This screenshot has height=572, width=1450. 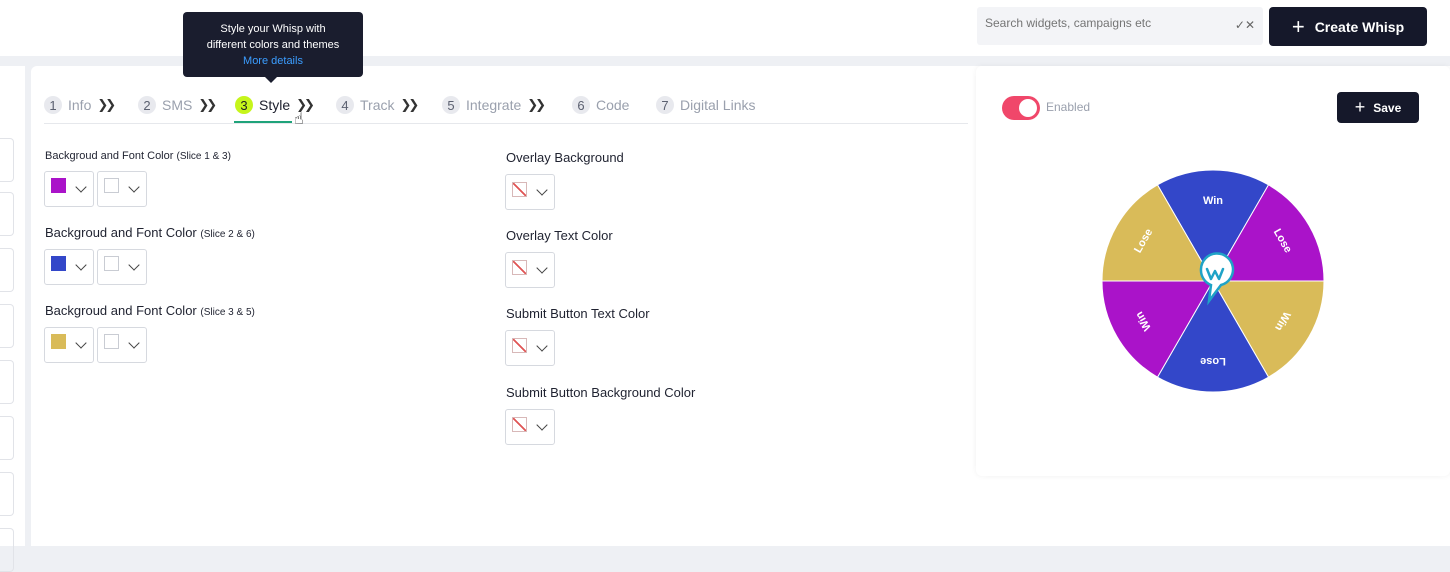 I want to click on overlay-background-picker, so click(x=530, y=192).